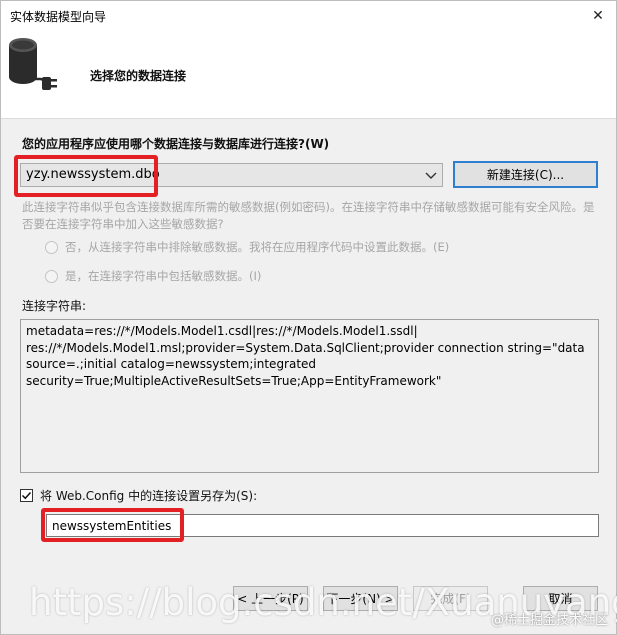 This screenshot has height=635, width=617. Describe the element at coordinates (54, 306) in the screenshot. I see `connection-string-label: 连接字符串:` at that location.